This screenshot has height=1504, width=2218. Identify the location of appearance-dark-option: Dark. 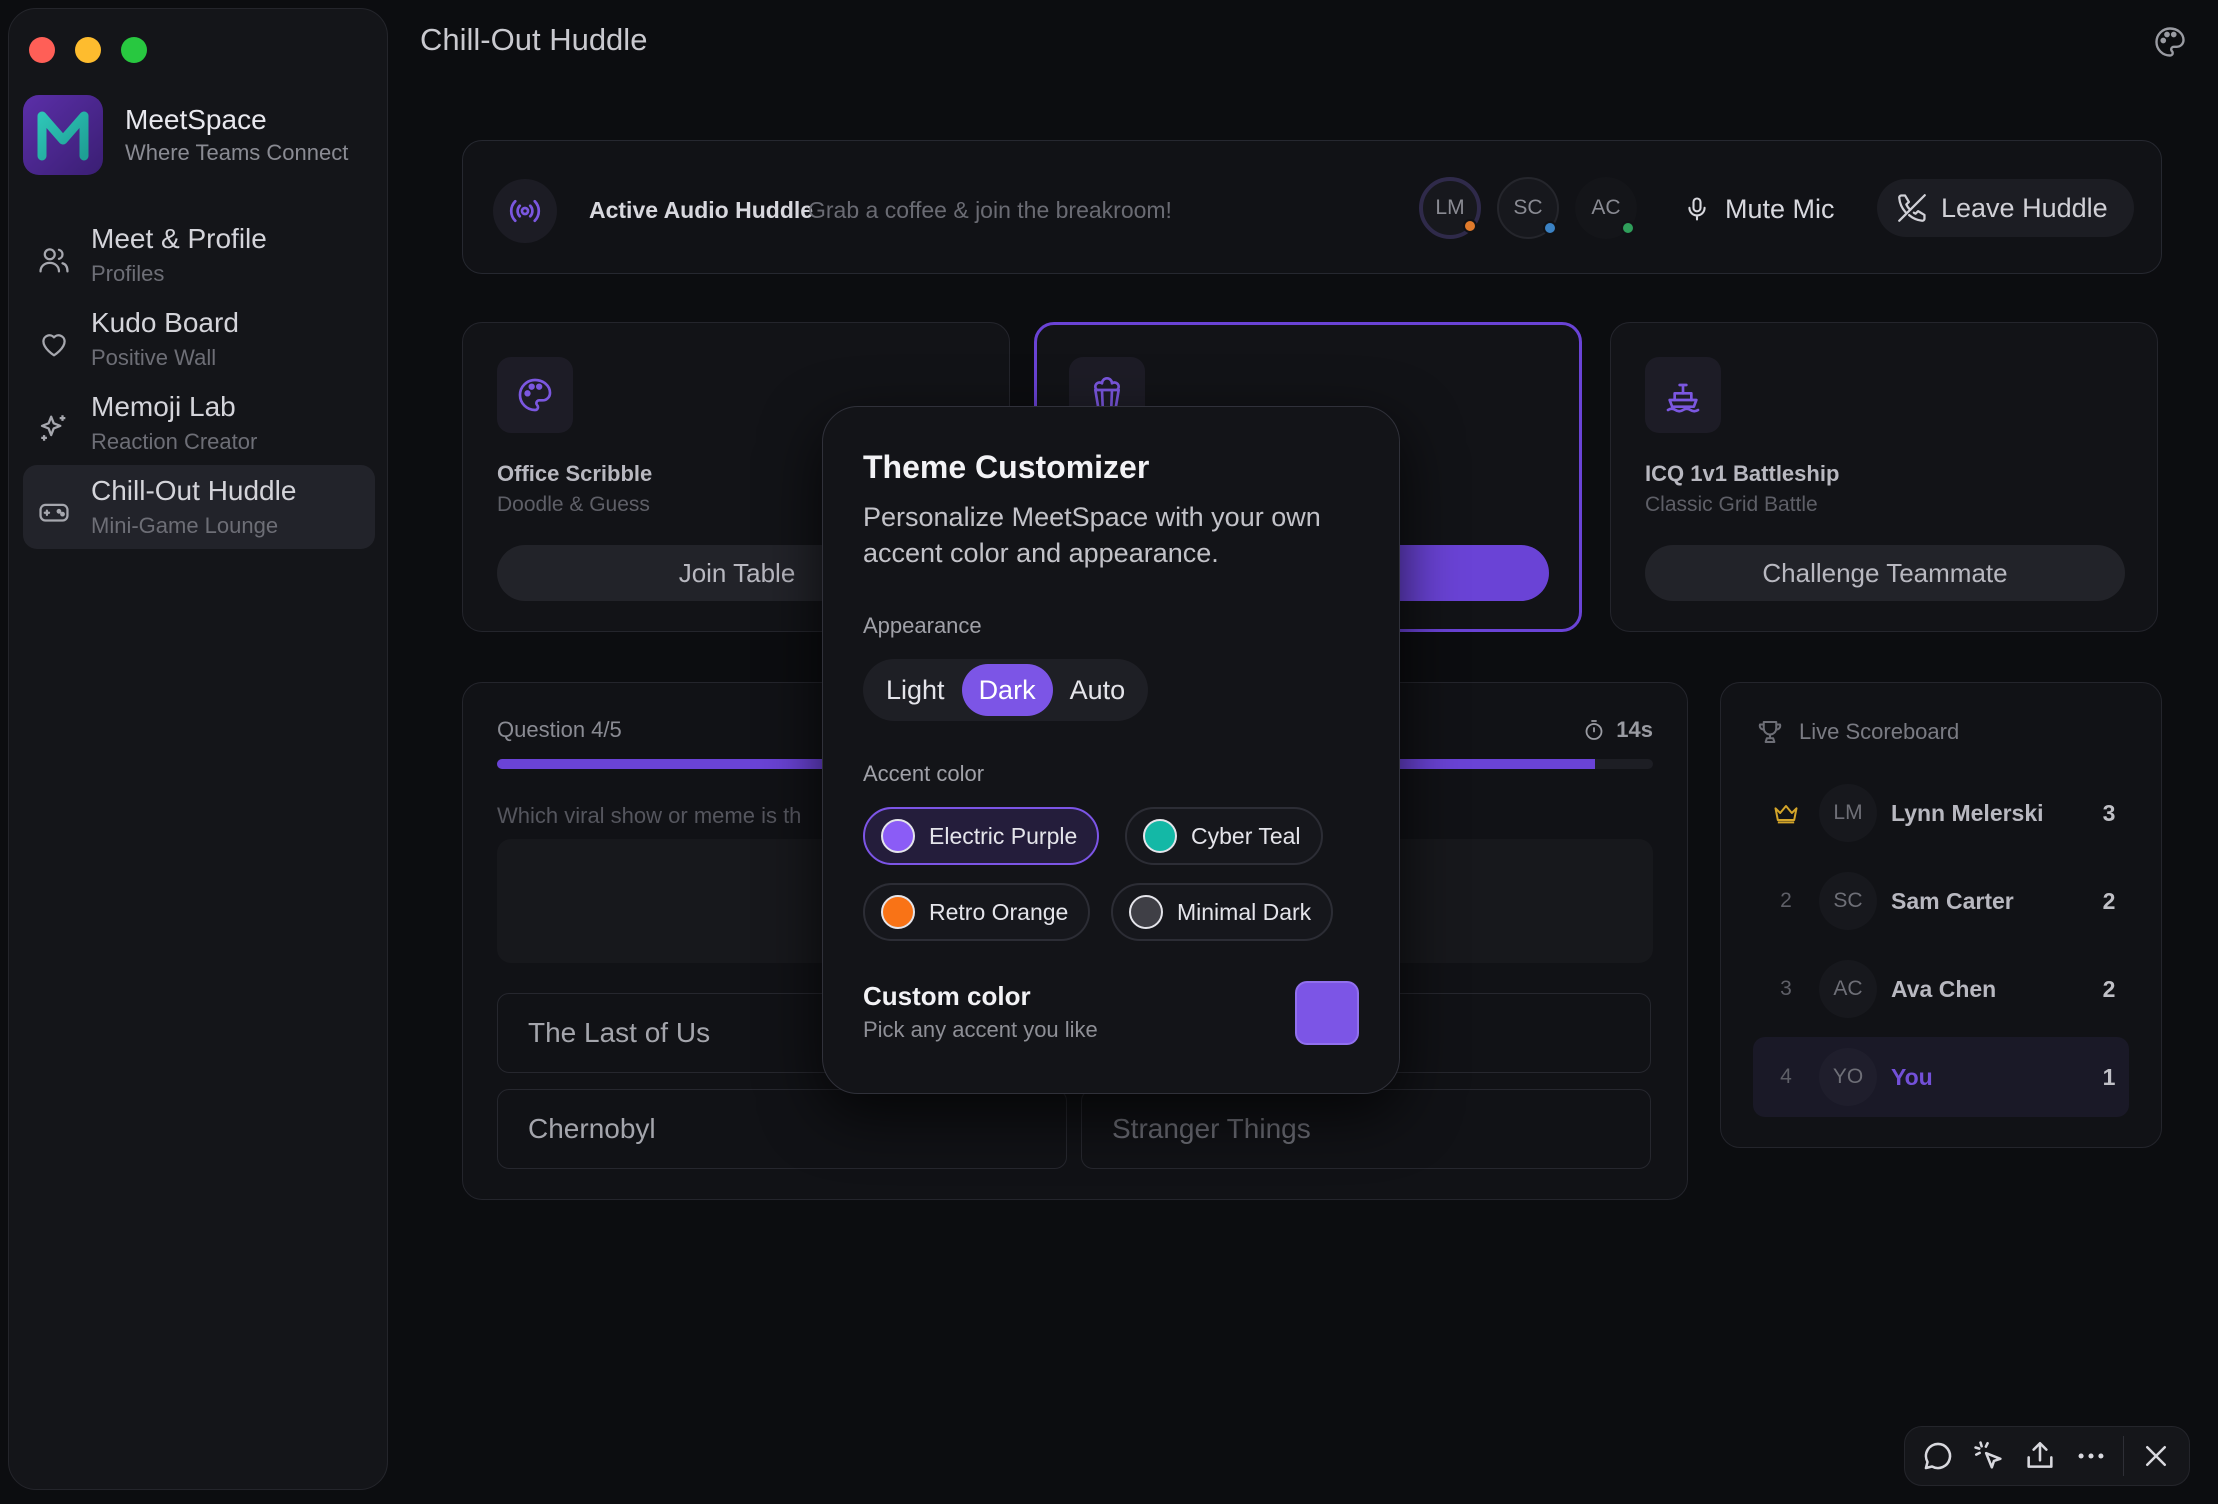
(1007, 690).